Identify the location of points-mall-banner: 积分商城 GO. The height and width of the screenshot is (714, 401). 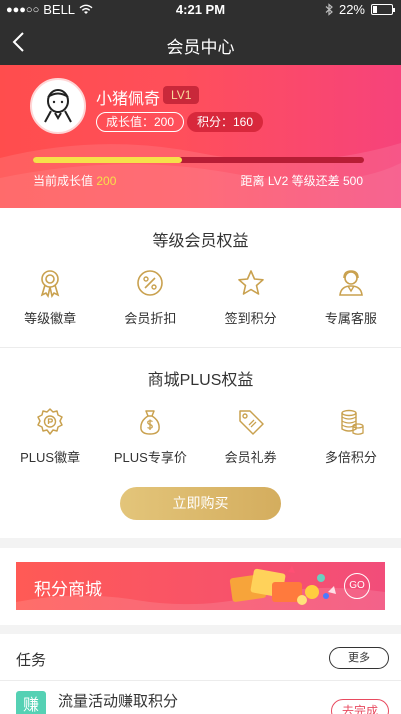
(200, 586).